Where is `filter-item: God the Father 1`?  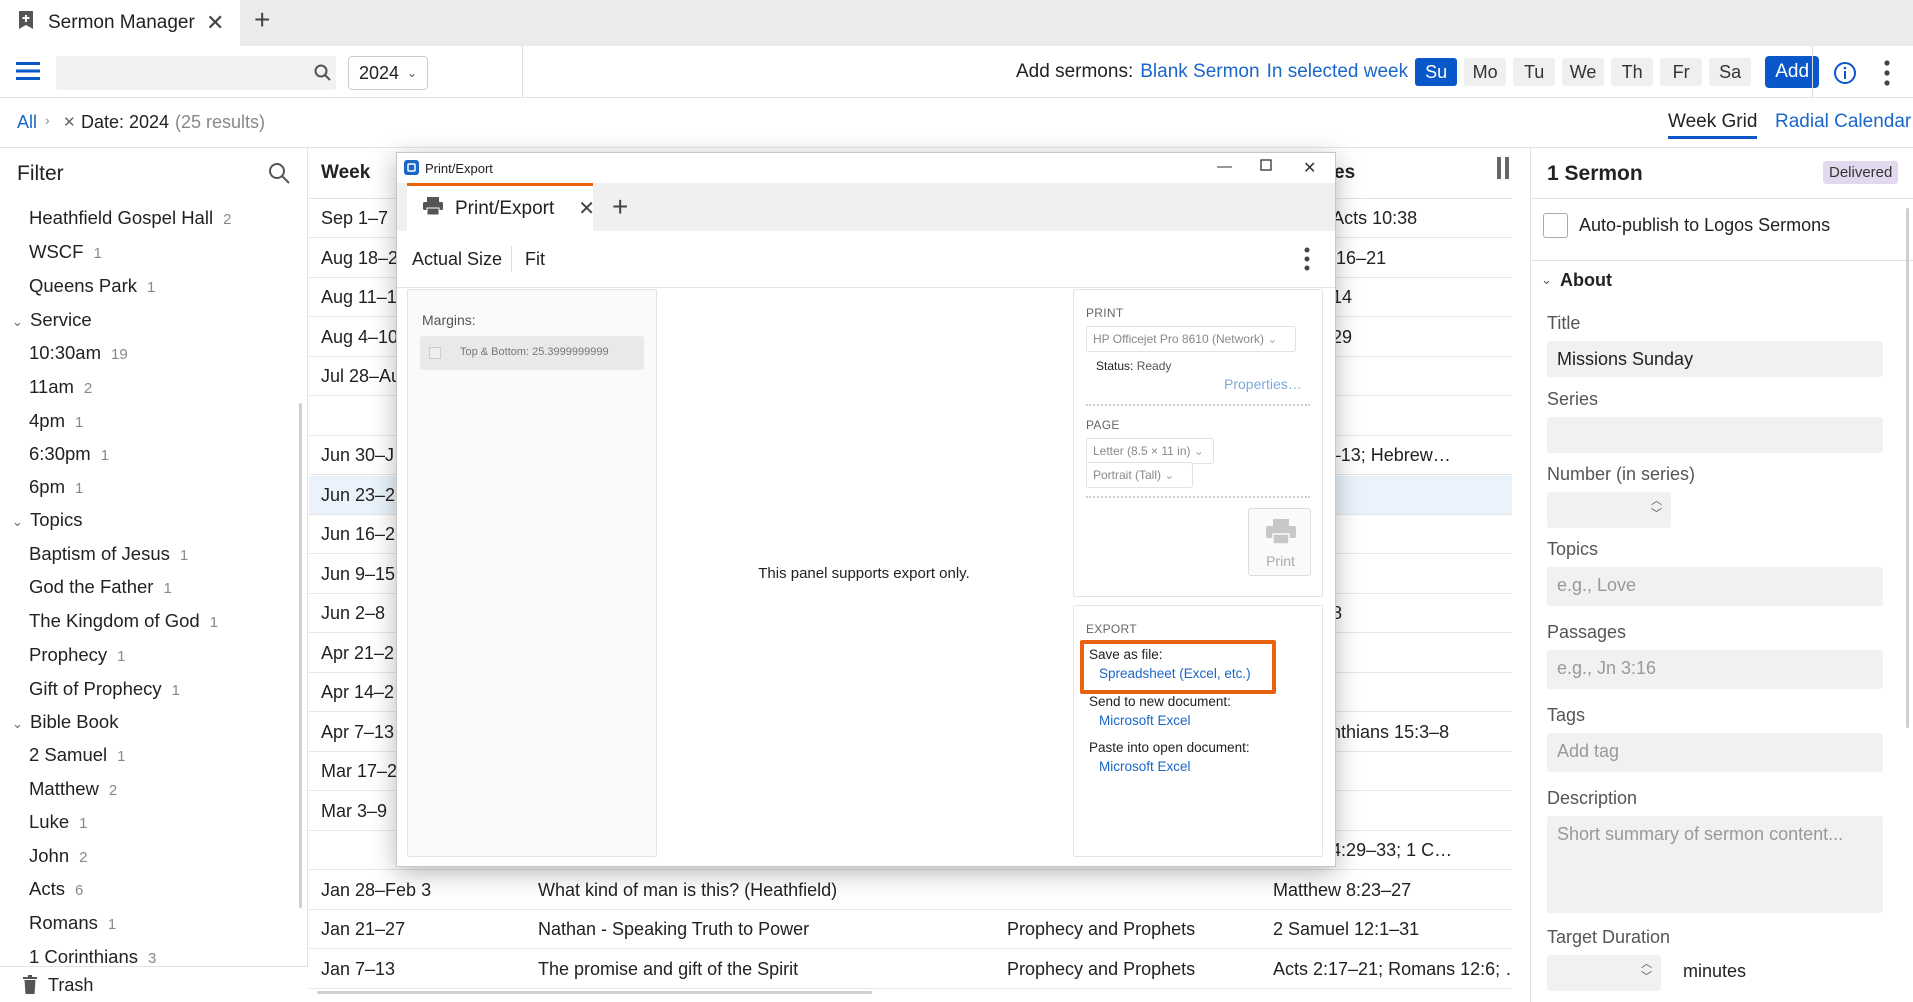
filter-item: God the Father 1 is located at coordinates (100, 587).